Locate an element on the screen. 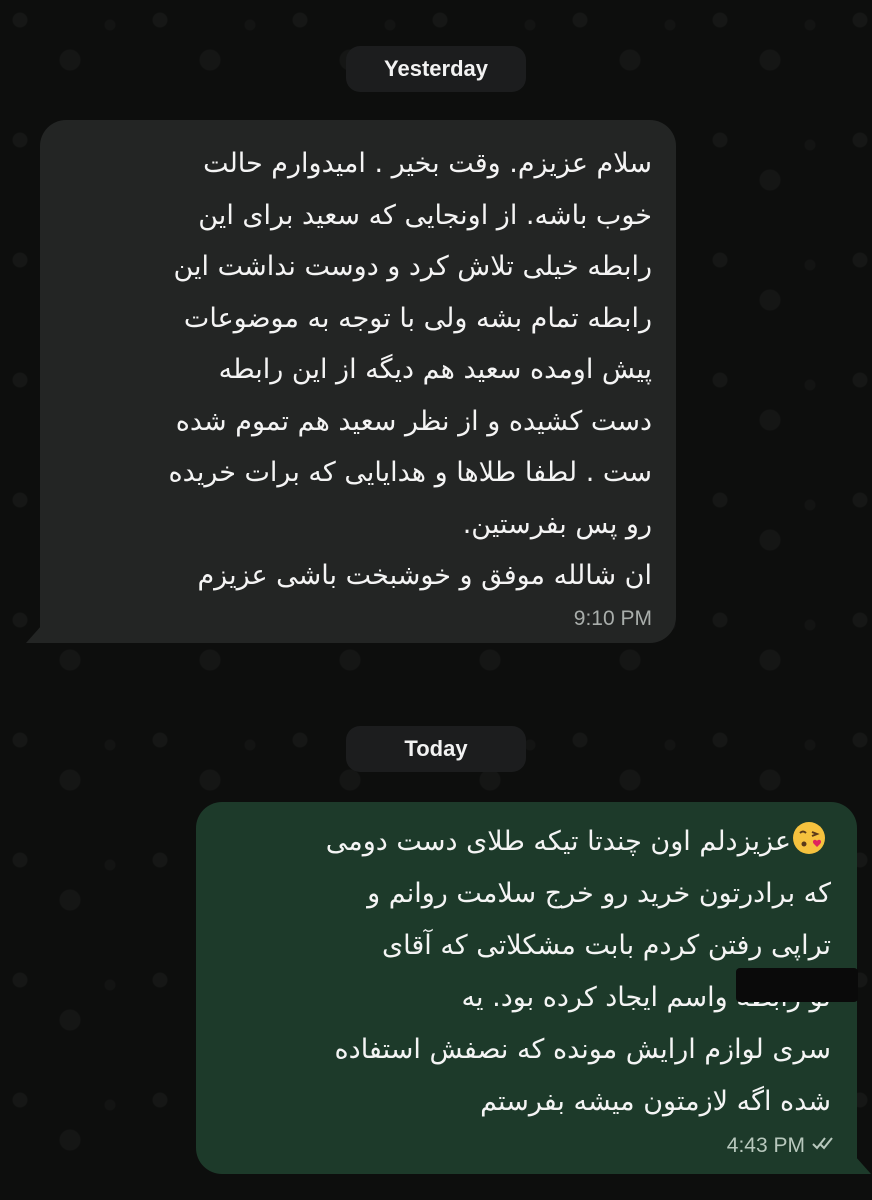 The width and height of the screenshot is (872, 1200). message-meta: 4:43 PM is located at coordinates (781, 1146).